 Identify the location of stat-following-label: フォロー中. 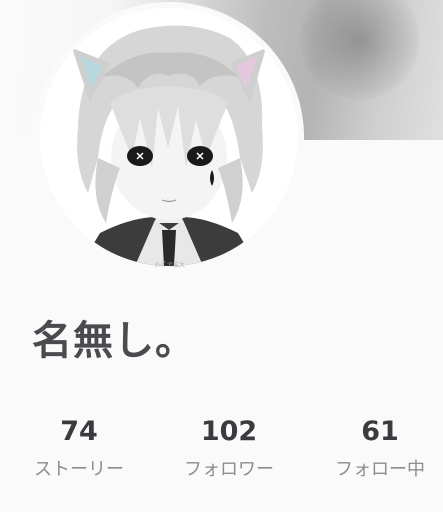
(380, 469).